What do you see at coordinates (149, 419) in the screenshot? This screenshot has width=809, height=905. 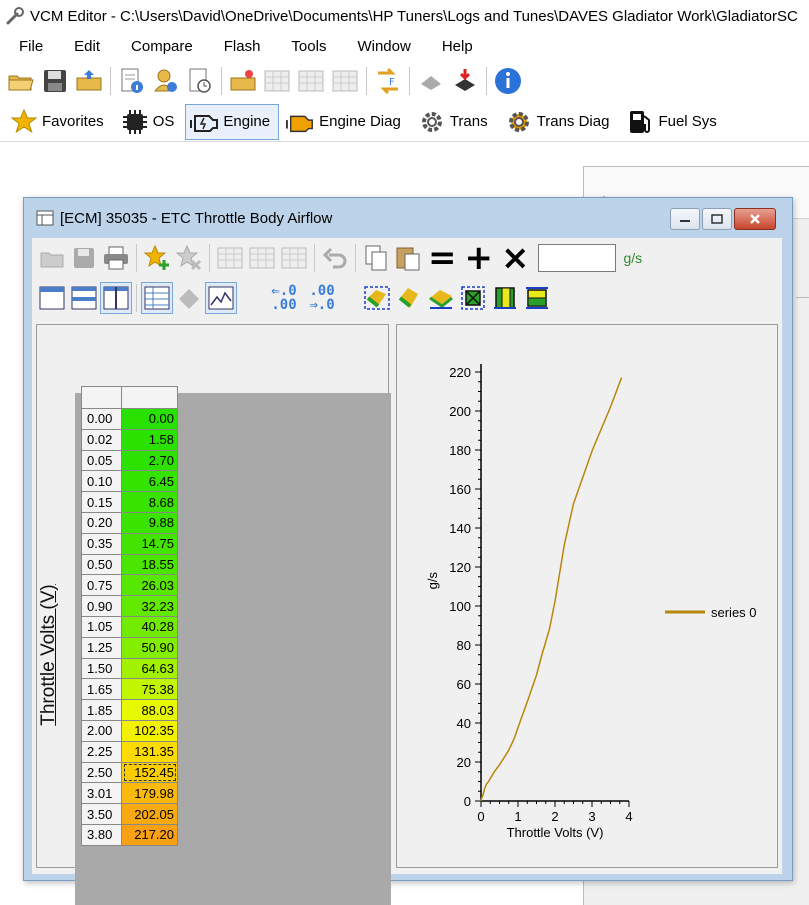 I see `table-cell: 0.00` at bounding box center [149, 419].